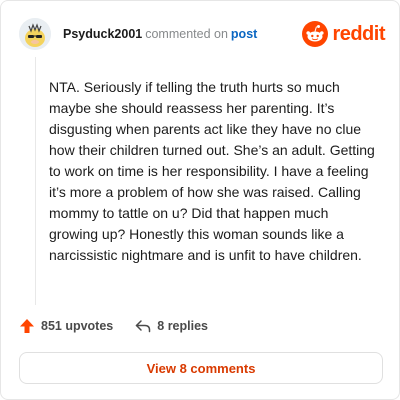  Describe the element at coordinates (186, 34) in the screenshot. I see `commented-on-text: commented on` at that location.